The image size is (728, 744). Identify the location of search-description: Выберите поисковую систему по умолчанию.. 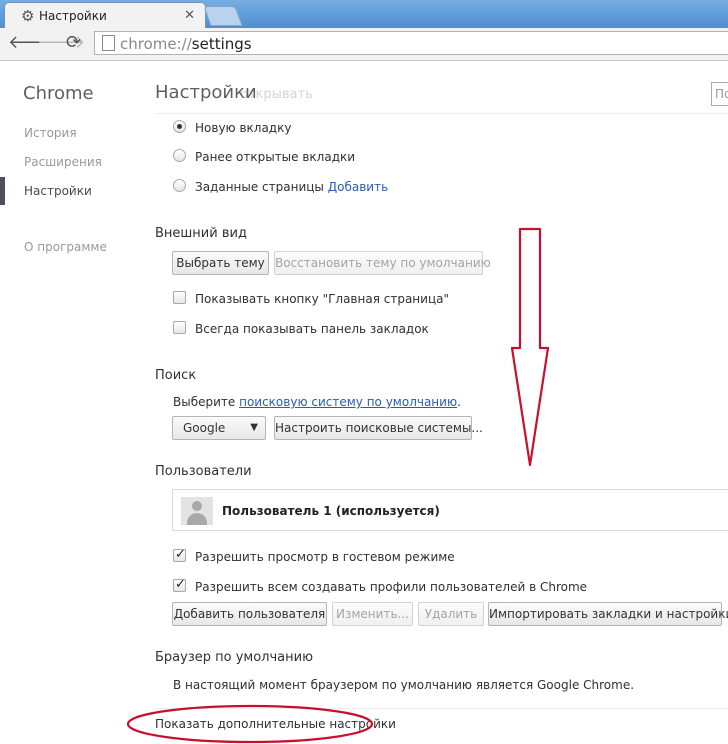
(317, 402).